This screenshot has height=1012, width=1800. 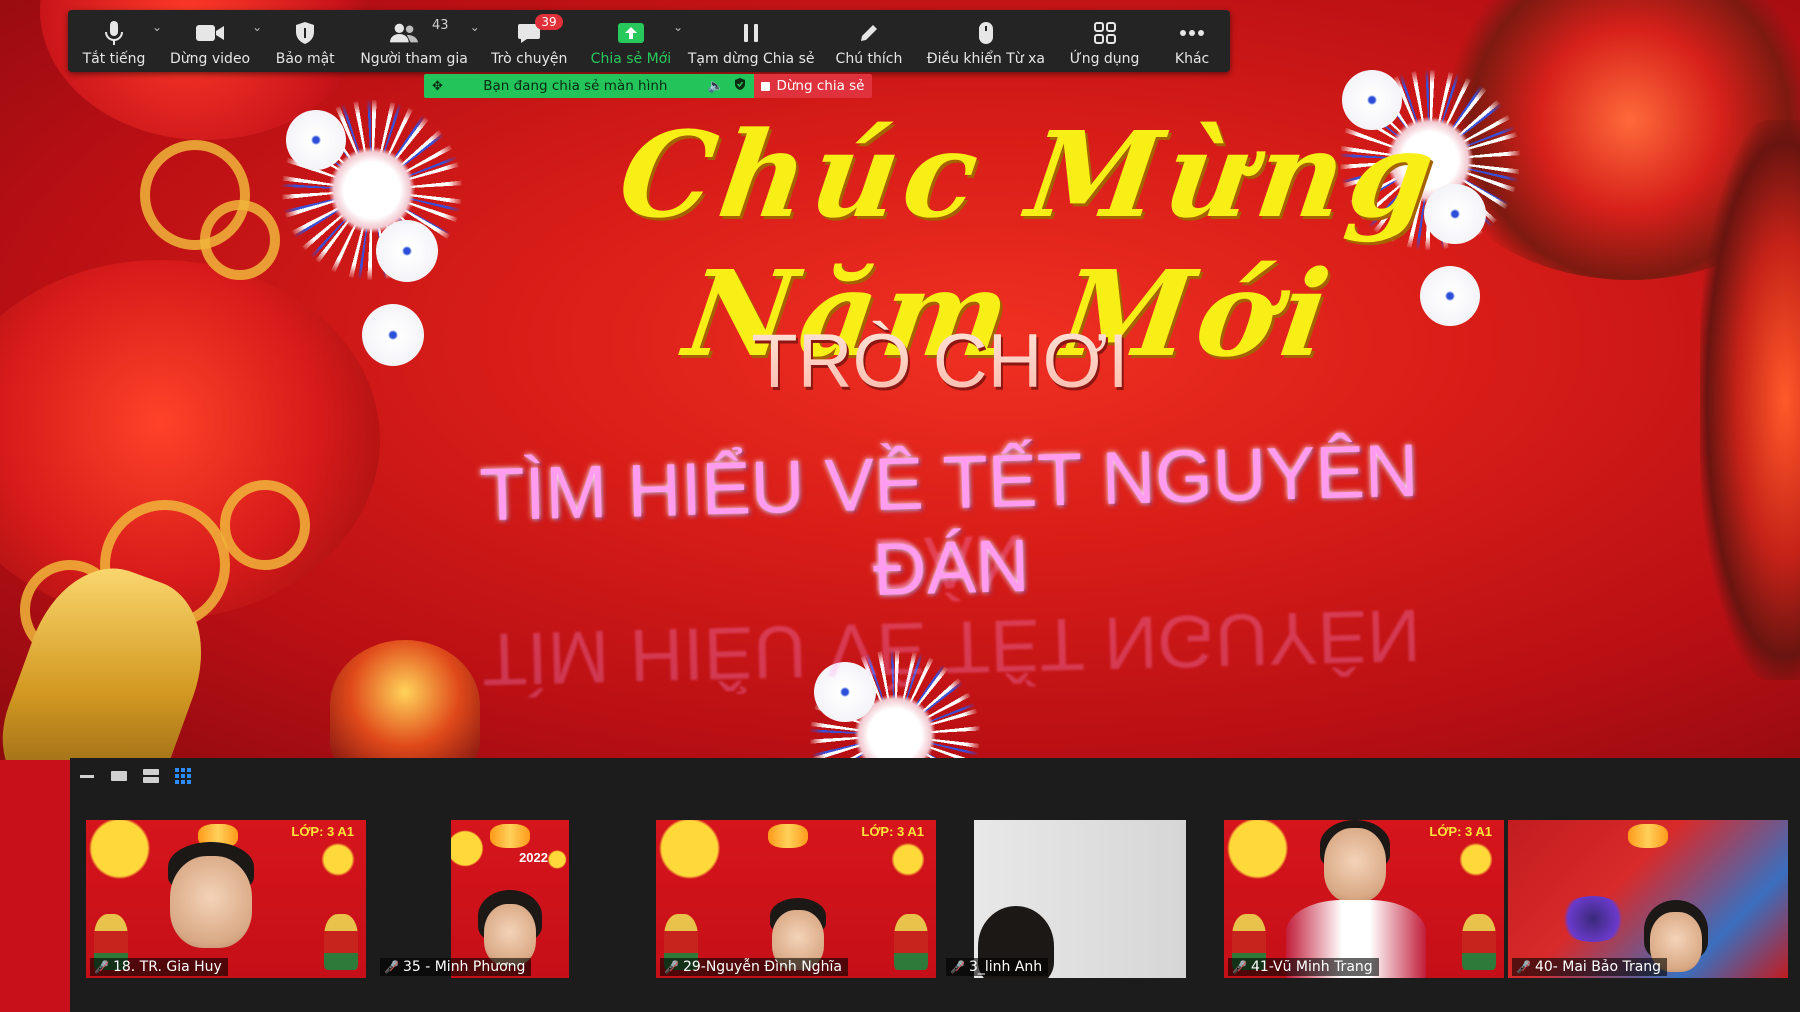 What do you see at coordinates (1593, 919) in the screenshot?
I see `toys-decoration` at bounding box center [1593, 919].